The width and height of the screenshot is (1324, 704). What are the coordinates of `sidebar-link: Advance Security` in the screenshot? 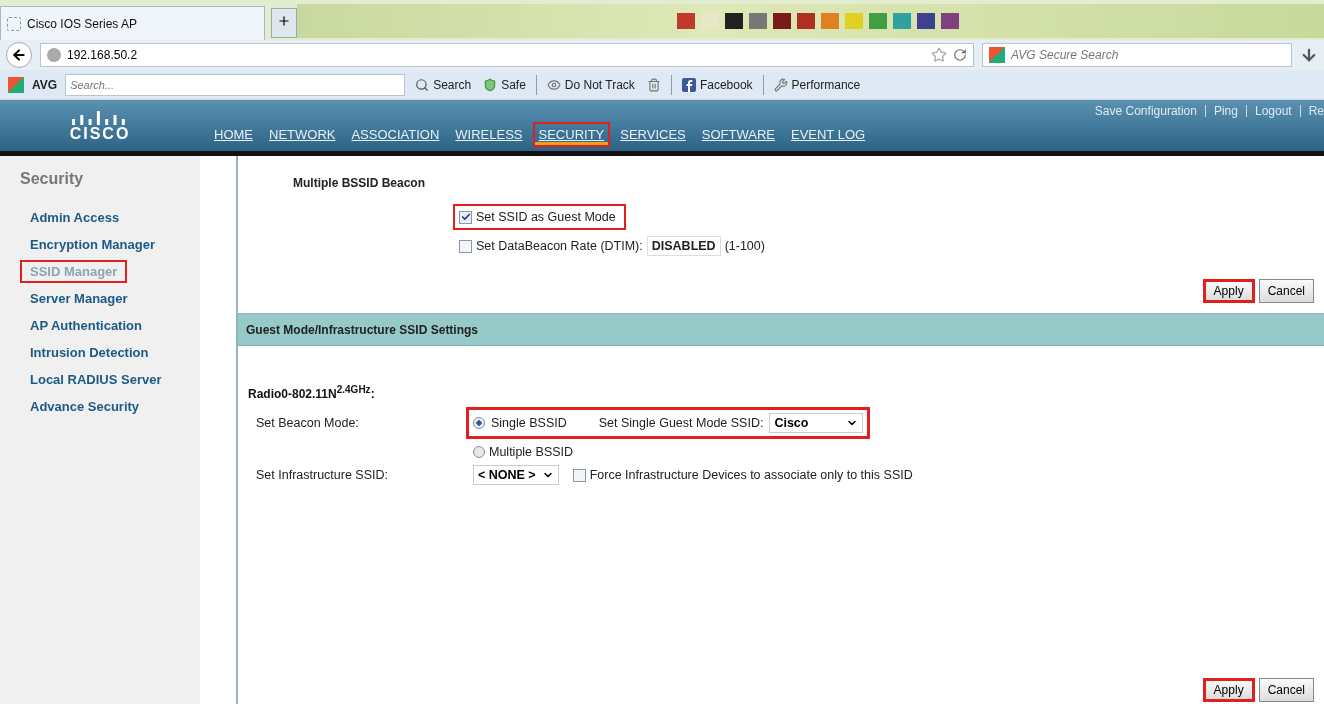 It's located at (85, 406).